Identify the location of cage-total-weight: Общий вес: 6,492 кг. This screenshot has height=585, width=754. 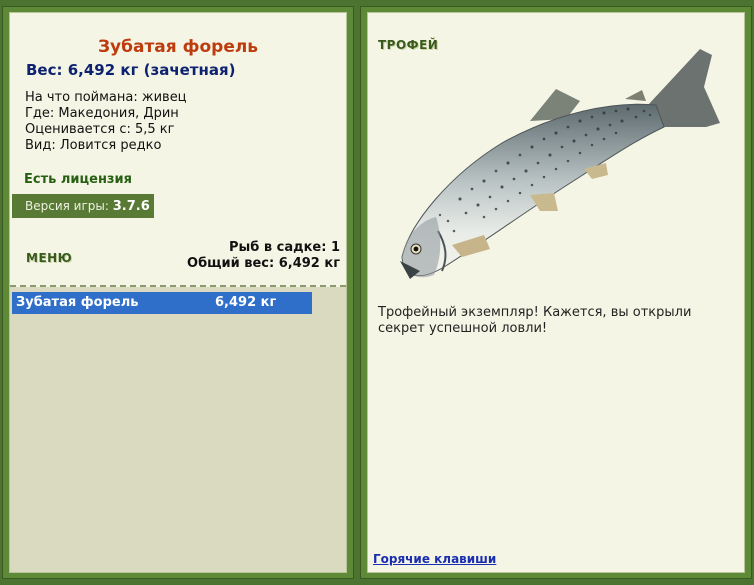
(263, 263).